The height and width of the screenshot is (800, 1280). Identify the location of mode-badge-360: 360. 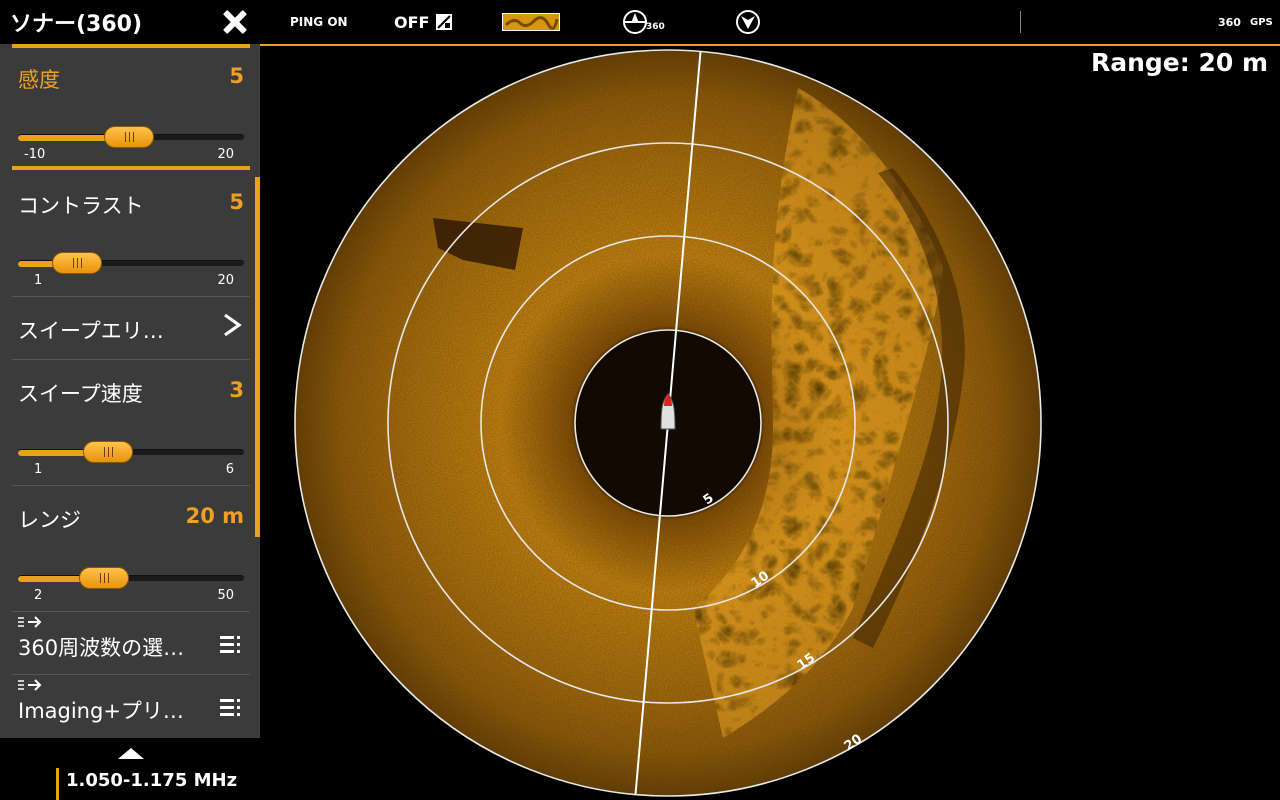
(655, 27).